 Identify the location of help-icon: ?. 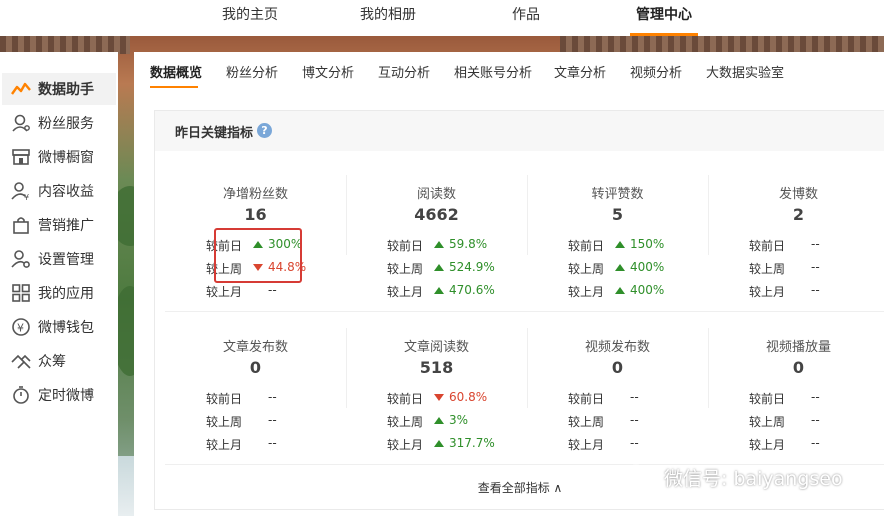
(264, 130).